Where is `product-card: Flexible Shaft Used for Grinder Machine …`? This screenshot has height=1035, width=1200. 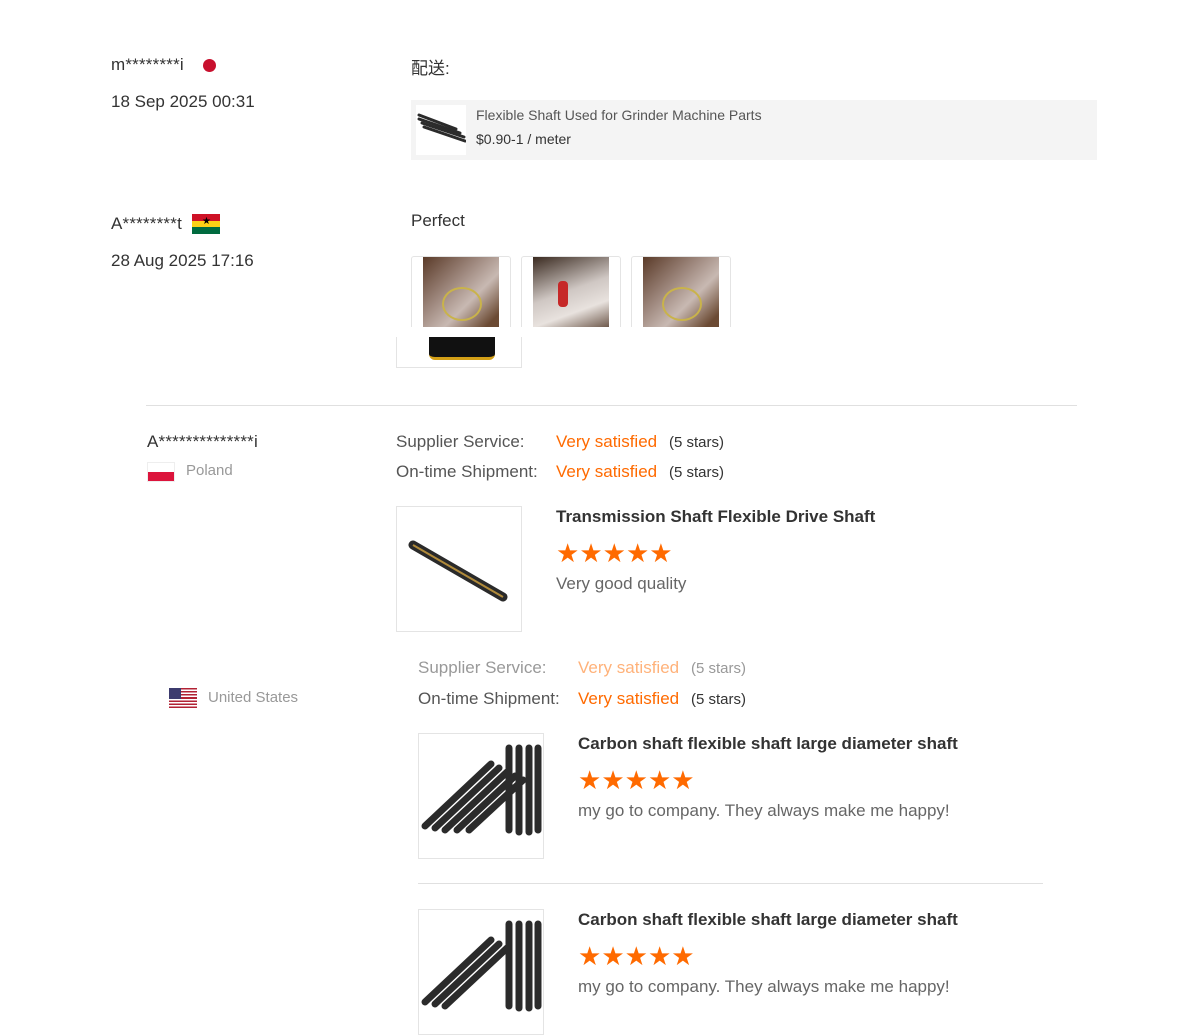
product-card: Flexible Shaft Used for Grinder Machine … is located at coordinates (754, 130).